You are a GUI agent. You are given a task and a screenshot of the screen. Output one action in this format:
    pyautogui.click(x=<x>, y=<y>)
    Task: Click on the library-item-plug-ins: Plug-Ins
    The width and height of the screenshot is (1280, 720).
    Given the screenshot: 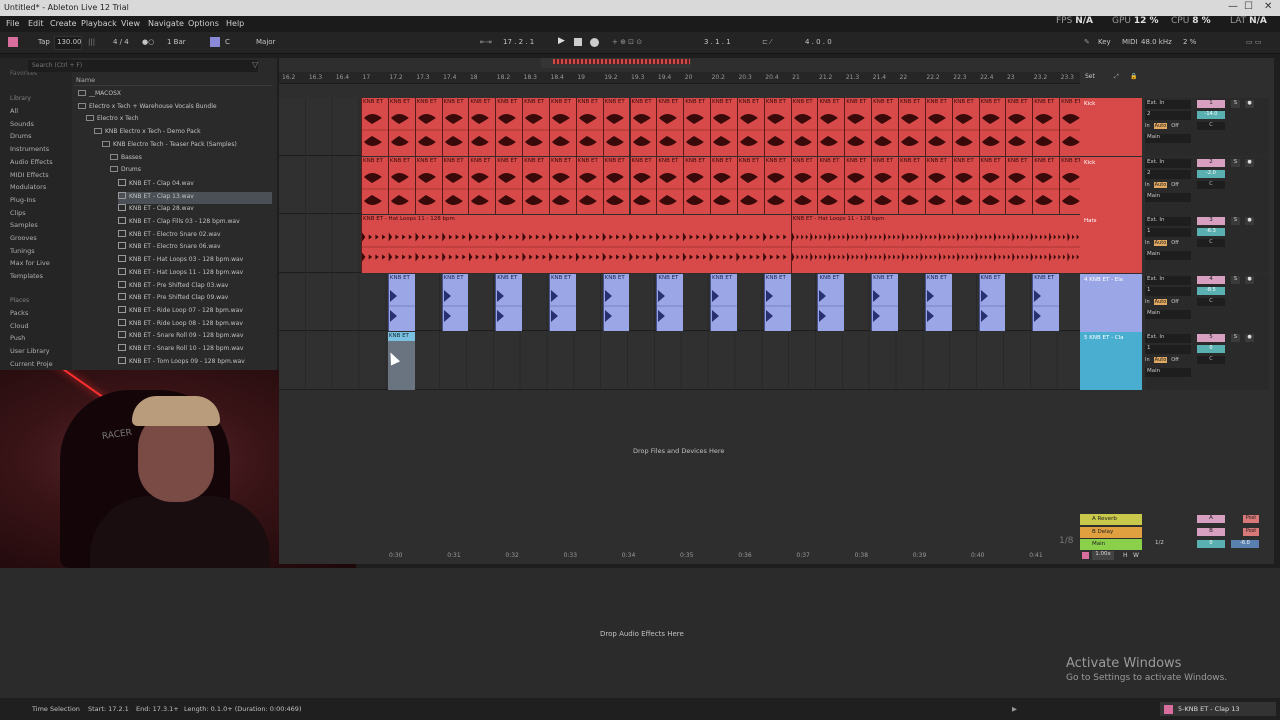 What is the action you would take?
    pyautogui.click(x=23, y=200)
    